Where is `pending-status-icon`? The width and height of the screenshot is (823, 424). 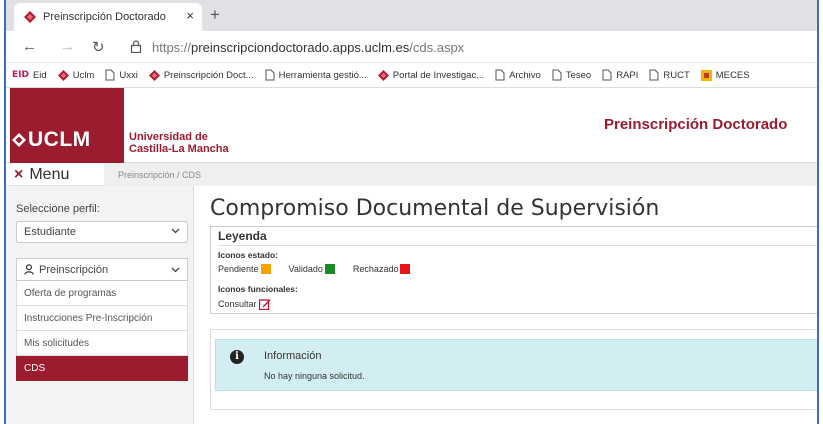
pending-status-icon is located at coordinates (265, 269).